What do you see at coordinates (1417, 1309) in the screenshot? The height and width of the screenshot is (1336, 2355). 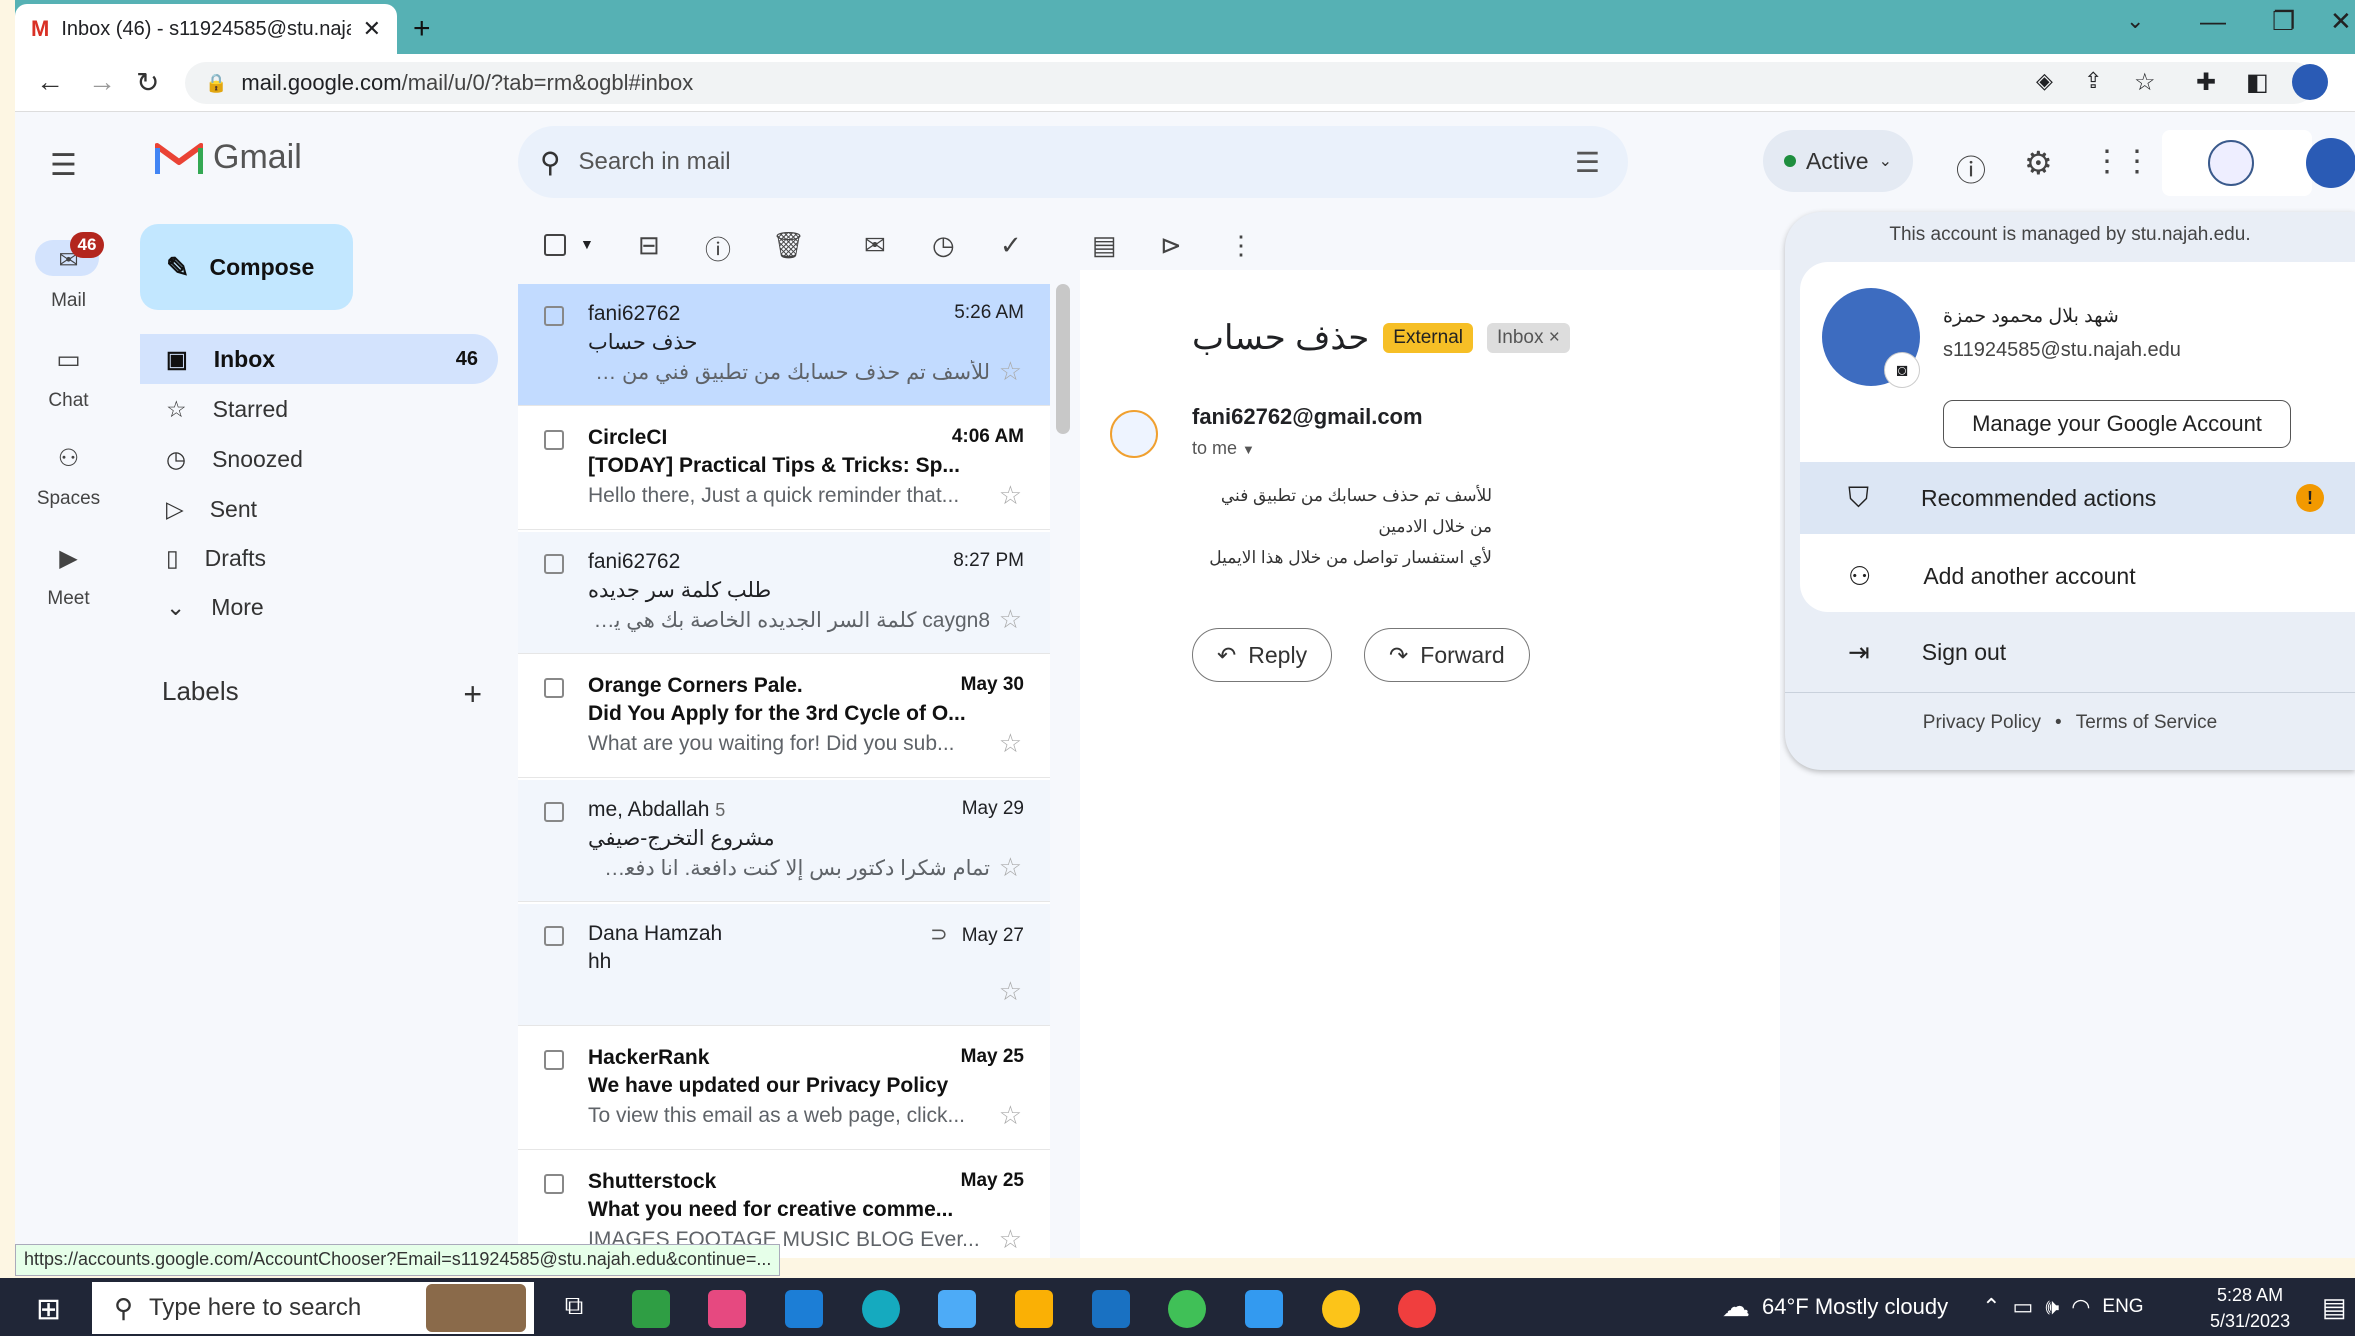 I see `chrome-active-icon` at bounding box center [1417, 1309].